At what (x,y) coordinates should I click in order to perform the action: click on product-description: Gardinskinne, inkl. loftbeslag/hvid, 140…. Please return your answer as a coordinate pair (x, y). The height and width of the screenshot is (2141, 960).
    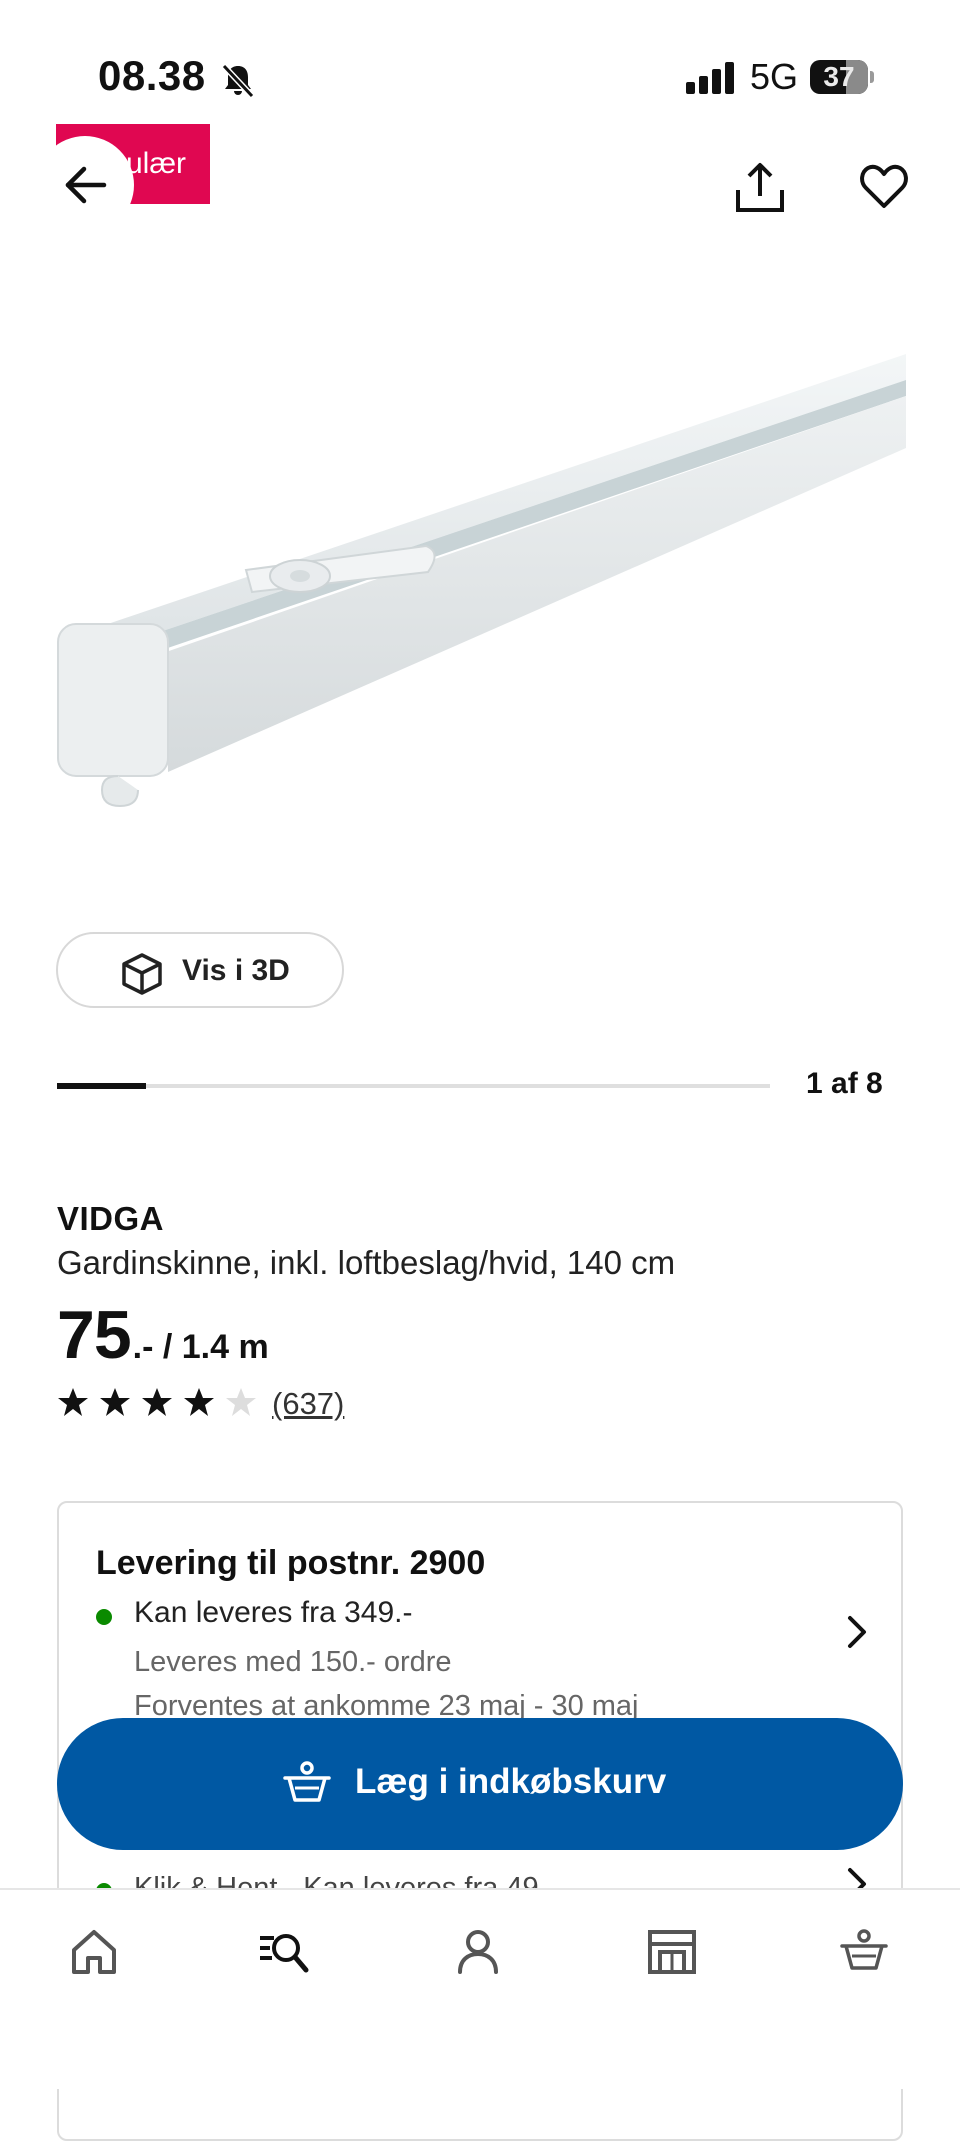
    Looking at the image, I should click on (366, 1262).